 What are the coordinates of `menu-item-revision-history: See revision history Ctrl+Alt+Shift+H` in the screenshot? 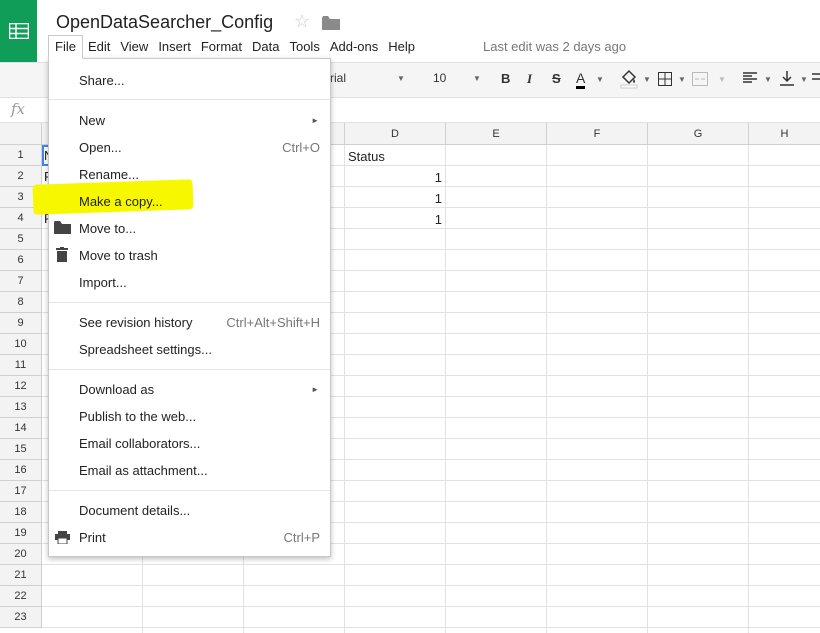 It's located at (189, 322).